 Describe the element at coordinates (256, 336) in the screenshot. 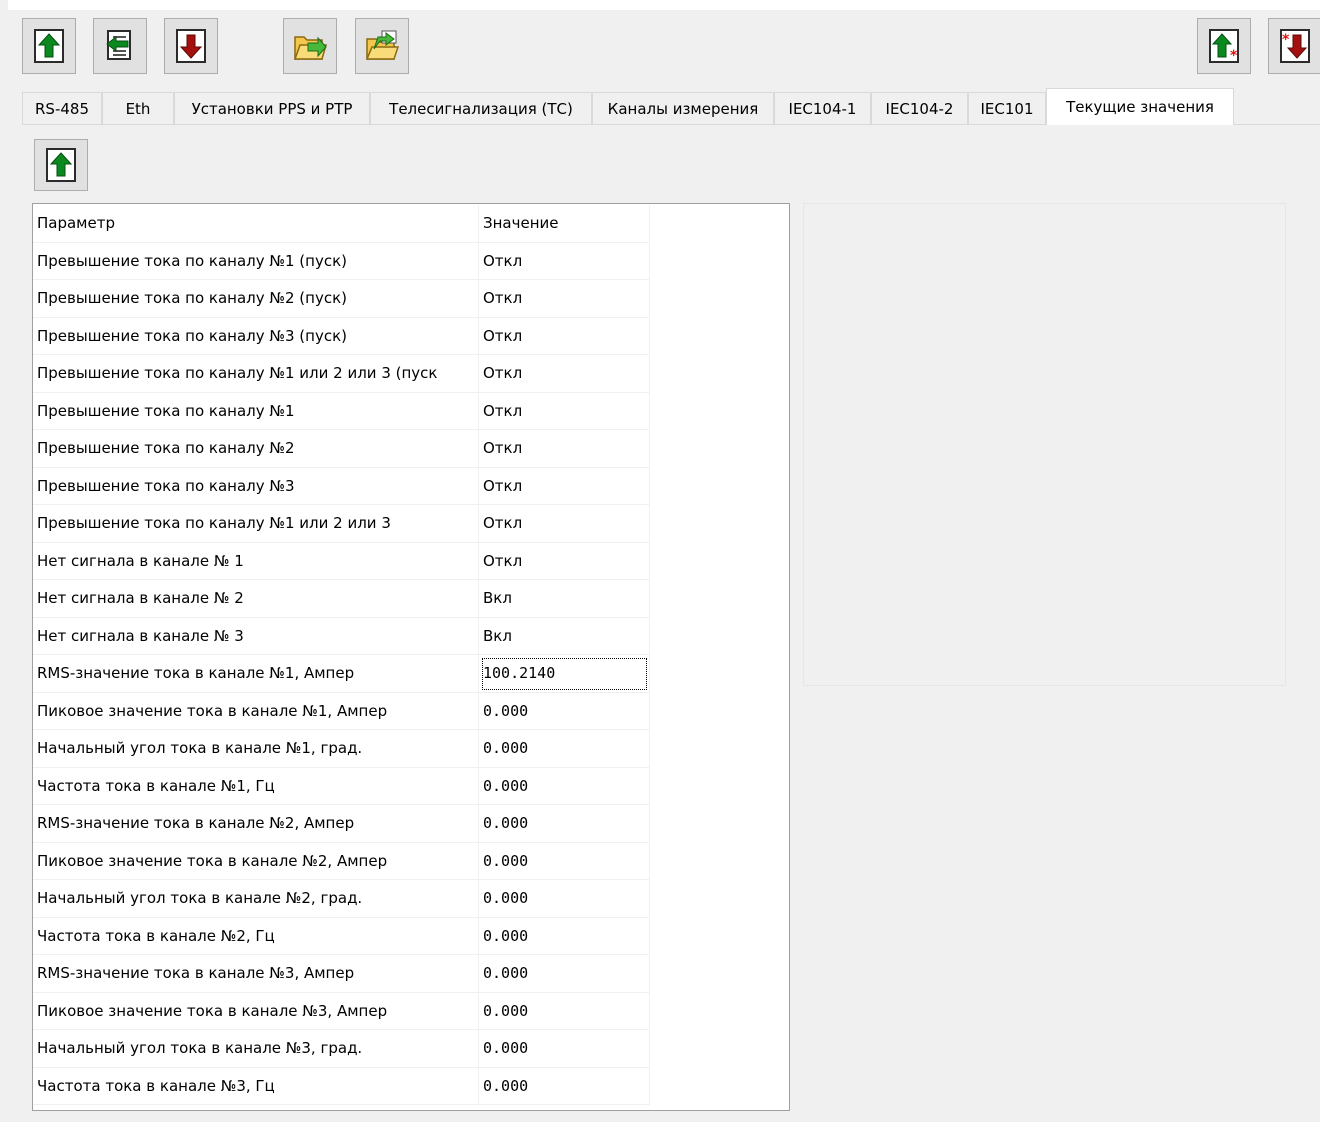

I see `parameter-cell: Превышение тока по каналу №3 (пуск)` at that location.